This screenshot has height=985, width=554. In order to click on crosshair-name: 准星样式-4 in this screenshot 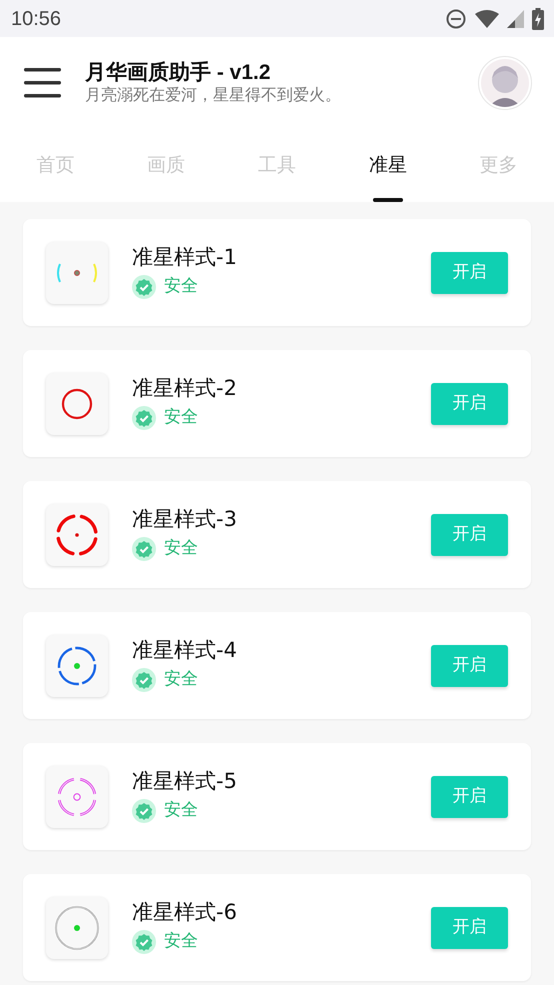, I will do `click(184, 651)`.